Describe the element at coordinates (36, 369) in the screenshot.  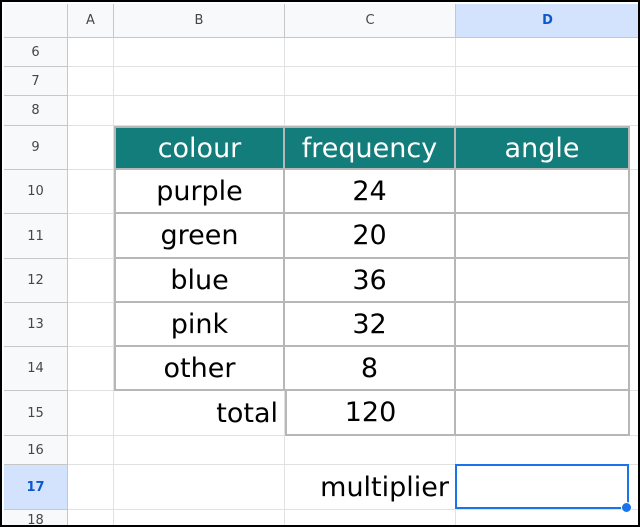
I see `row-header-14: 14` at that location.